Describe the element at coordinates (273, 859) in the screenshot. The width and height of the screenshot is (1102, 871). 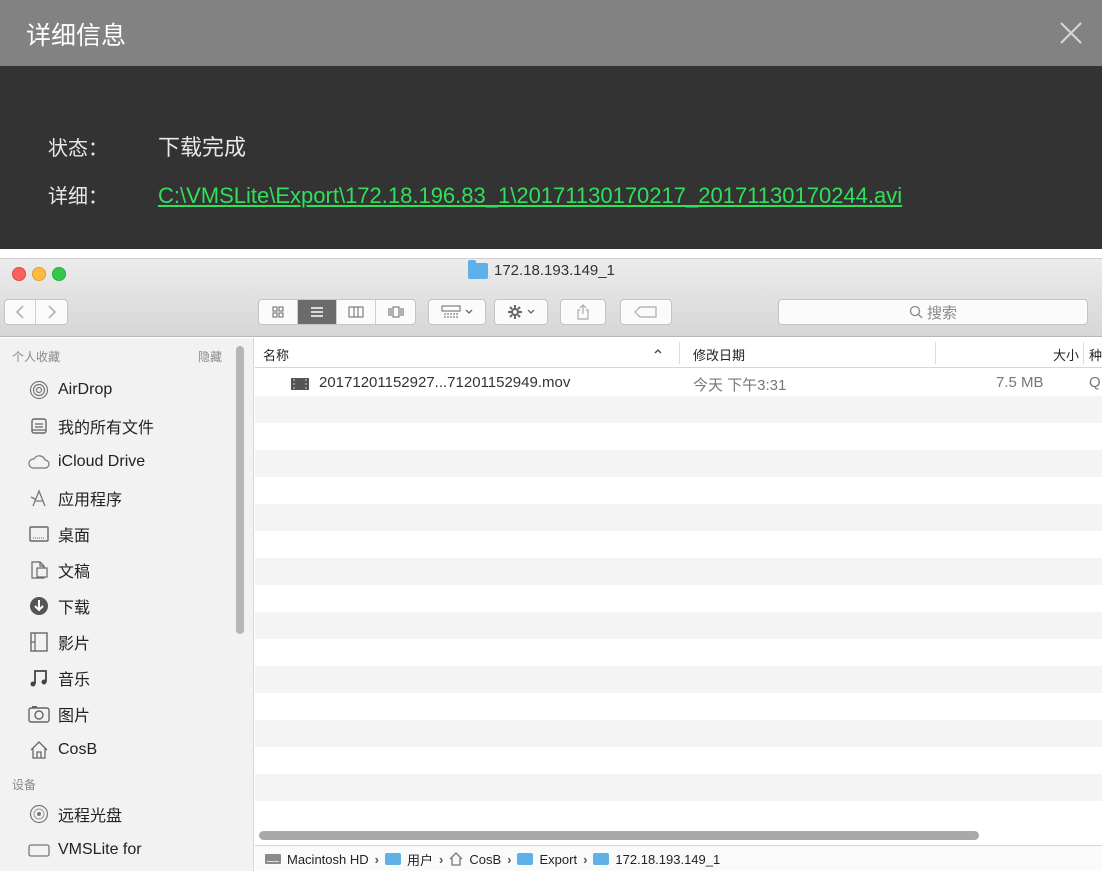
I see `hard-drive-icon` at that location.